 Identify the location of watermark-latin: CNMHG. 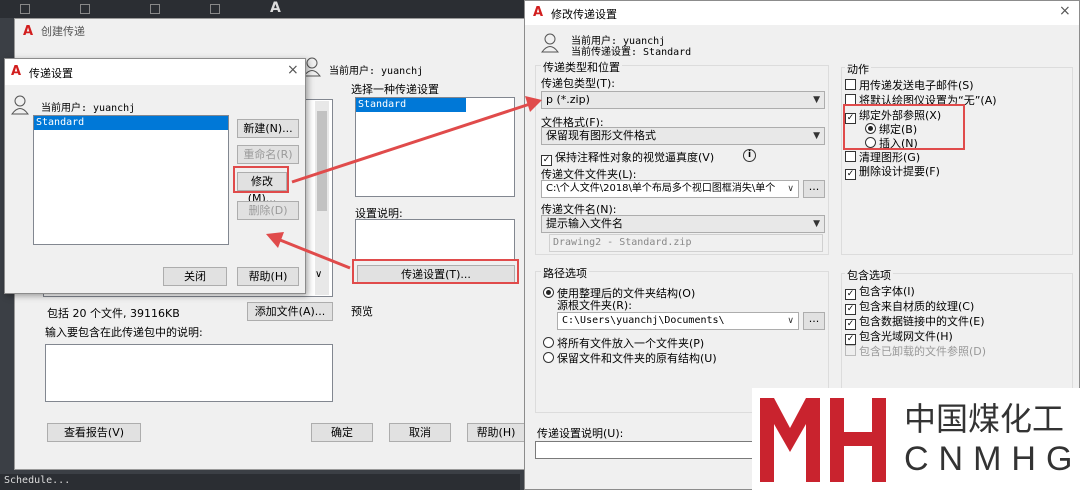
(992, 459).